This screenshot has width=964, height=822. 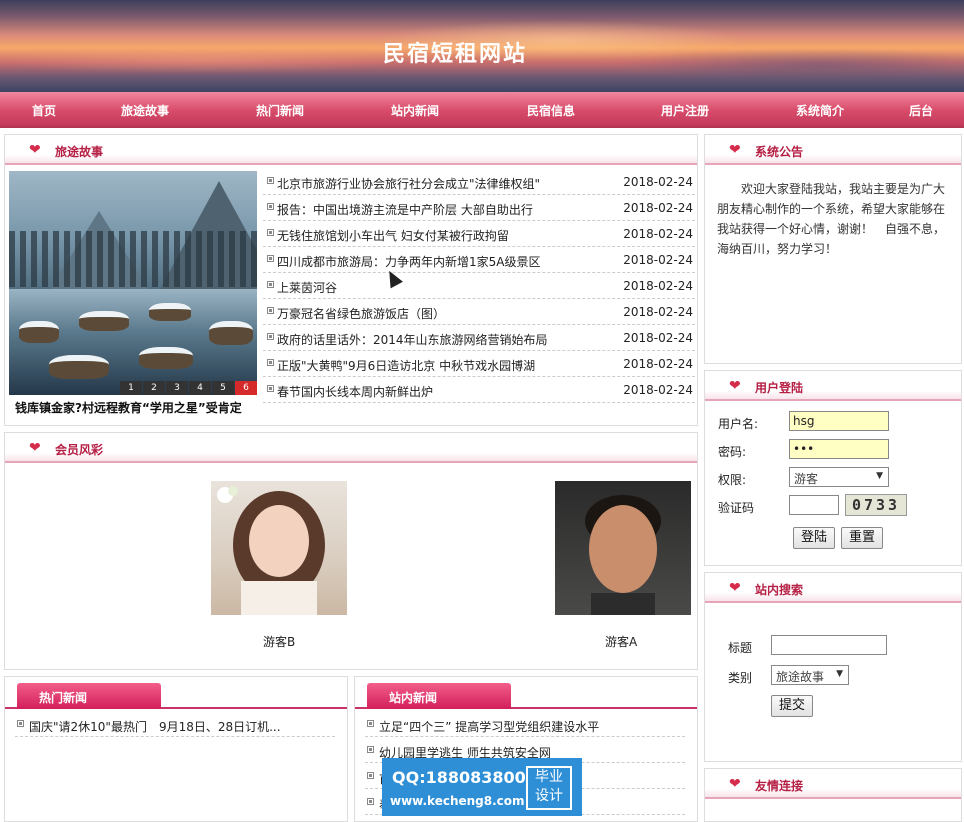 I want to click on hot-news-tabbar: 热门新闻, so click(x=176, y=693).